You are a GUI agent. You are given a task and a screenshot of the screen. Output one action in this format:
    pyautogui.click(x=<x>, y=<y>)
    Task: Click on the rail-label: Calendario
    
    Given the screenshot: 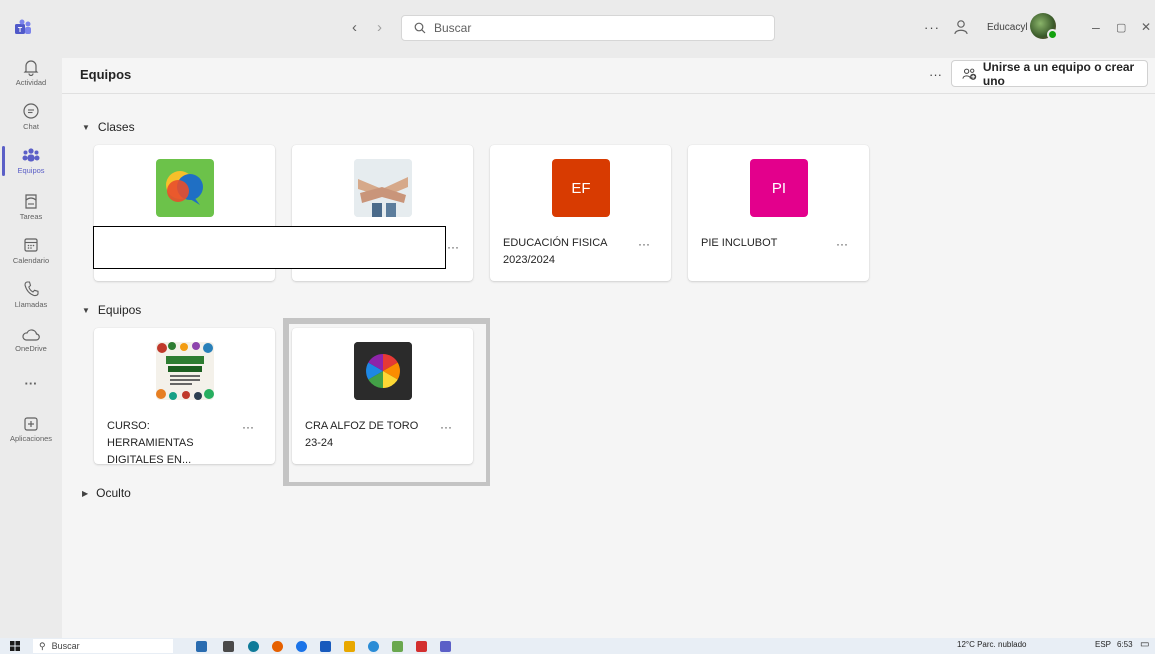 What is the action you would take?
    pyautogui.click(x=31, y=260)
    